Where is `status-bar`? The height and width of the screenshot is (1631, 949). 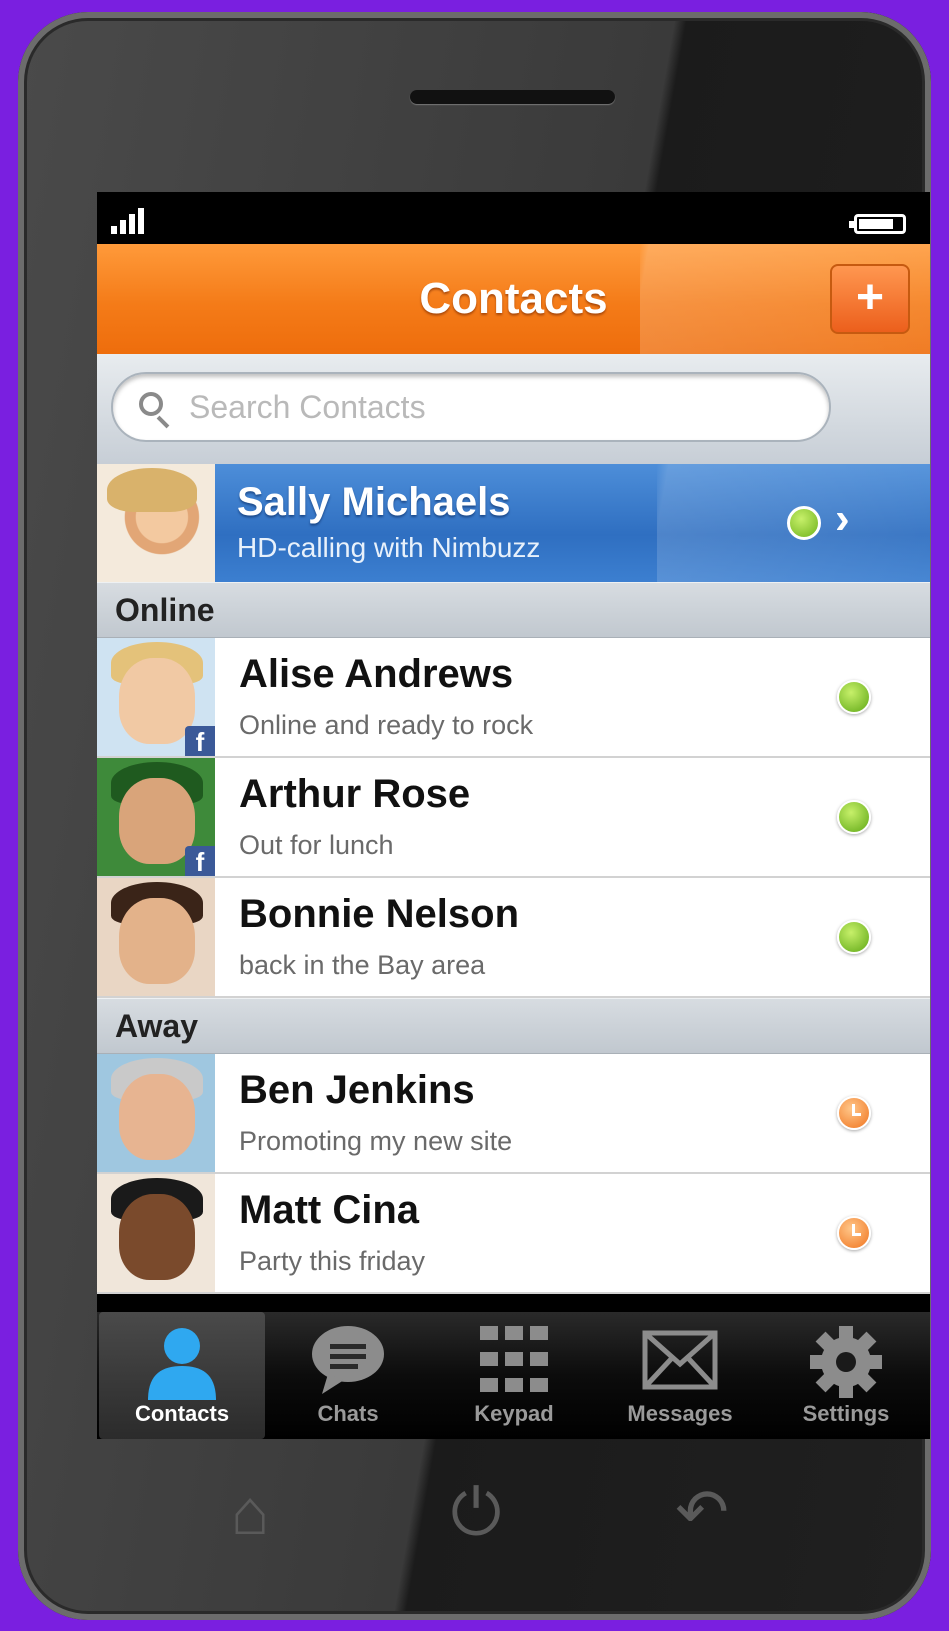 status-bar is located at coordinates (513, 218).